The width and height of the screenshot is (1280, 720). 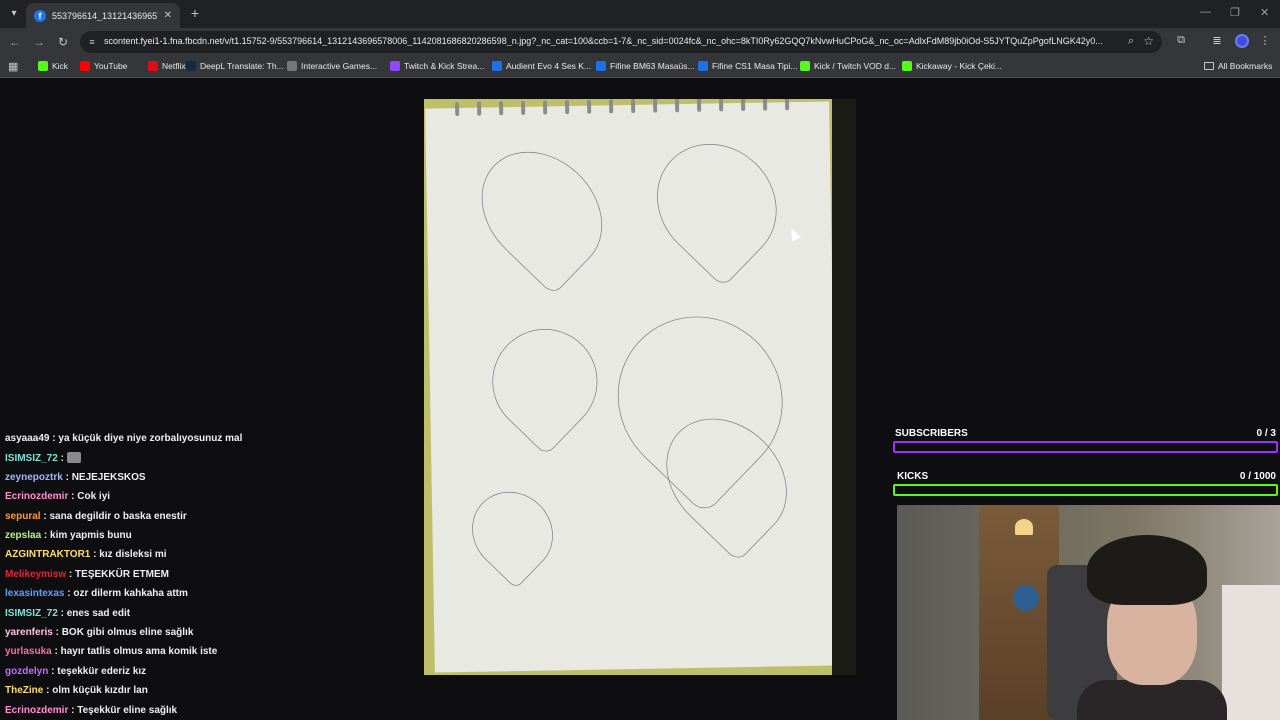 What do you see at coordinates (103, 15) in the screenshot?
I see `browser-tab: f 553796614_1312143696578006 ✕` at bounding box center [103, 15].